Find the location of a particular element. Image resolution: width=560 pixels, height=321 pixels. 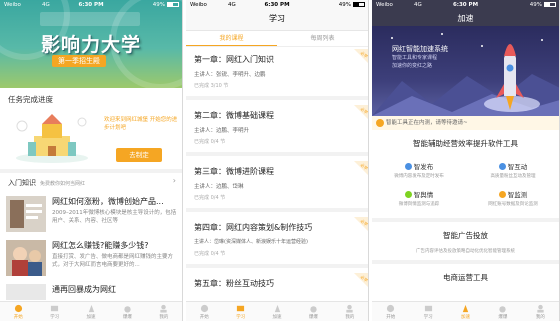

publish-icon is located at coordinates (408, 166).